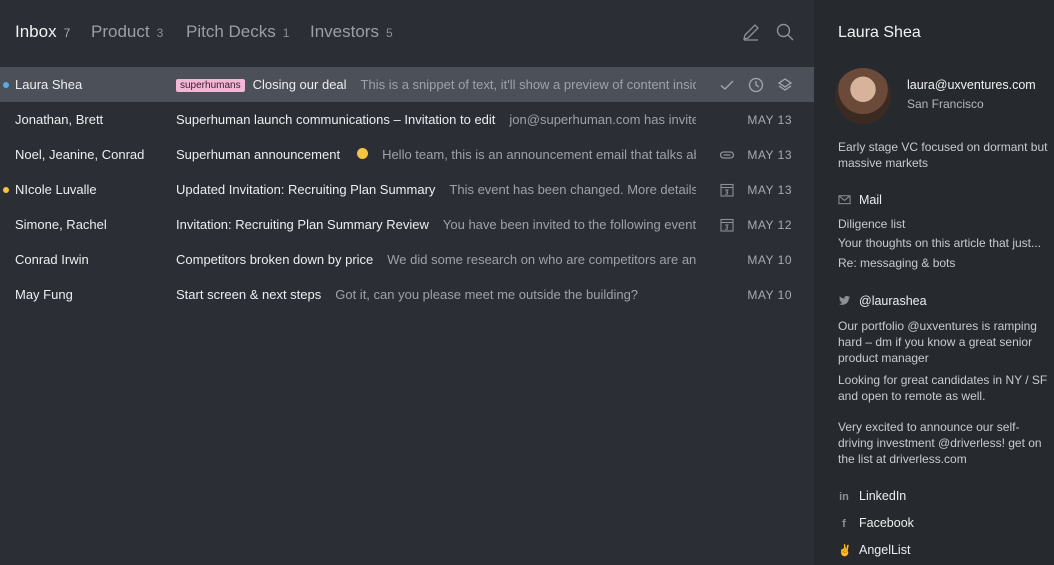 The height and width of the screenshot is (565, 1054). What do you see at coordinates (883, 496) in the screenshot?
I see `link-label: LinkedIn` at bounding box center [883, 496].